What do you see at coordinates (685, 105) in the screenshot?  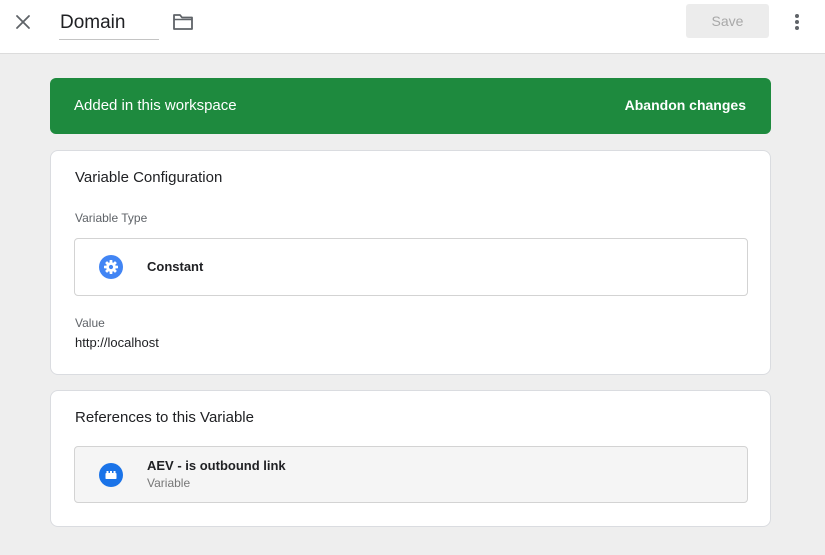 I see `abandon-changes-button: Abandon changes` at bounding box center [685, 105].